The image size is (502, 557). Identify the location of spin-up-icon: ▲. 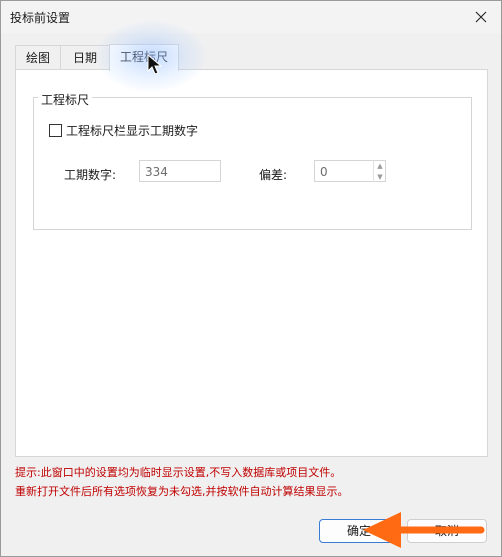
(380, 165).